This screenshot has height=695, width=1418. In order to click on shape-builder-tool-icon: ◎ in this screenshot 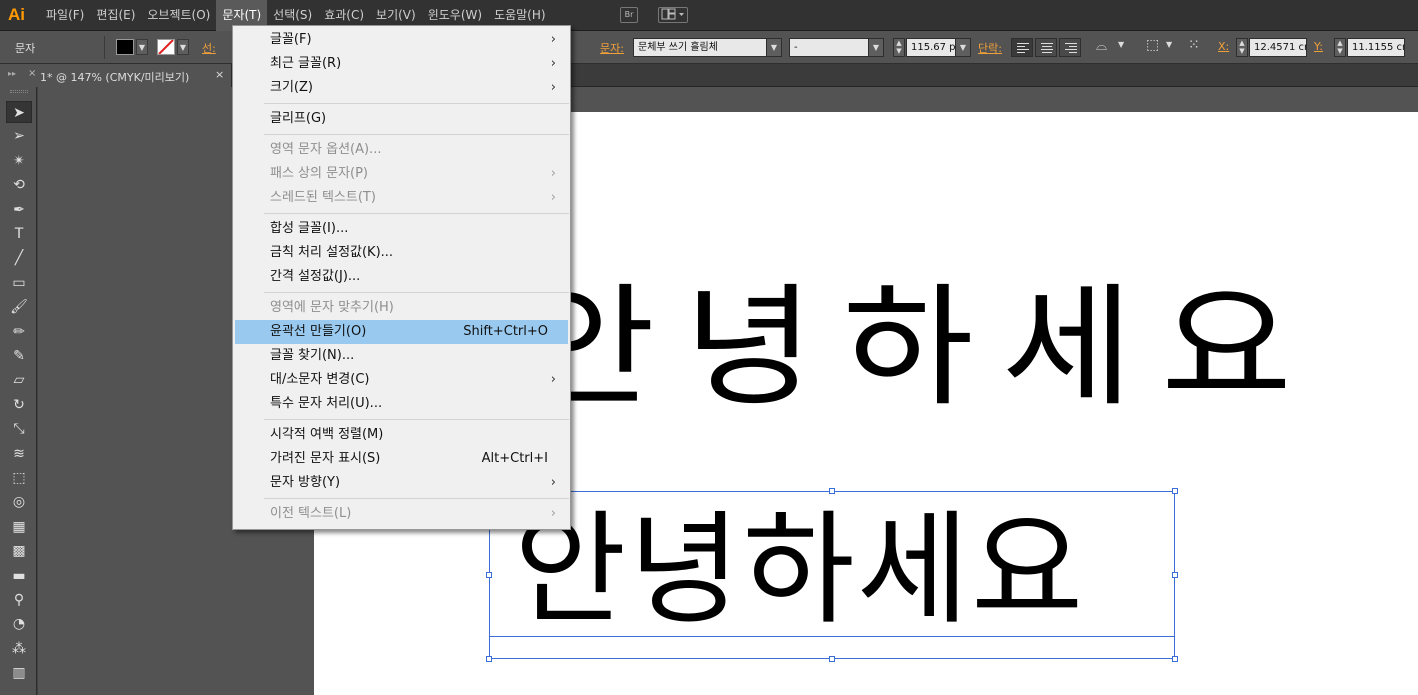, I will do `click(19, 502)`.